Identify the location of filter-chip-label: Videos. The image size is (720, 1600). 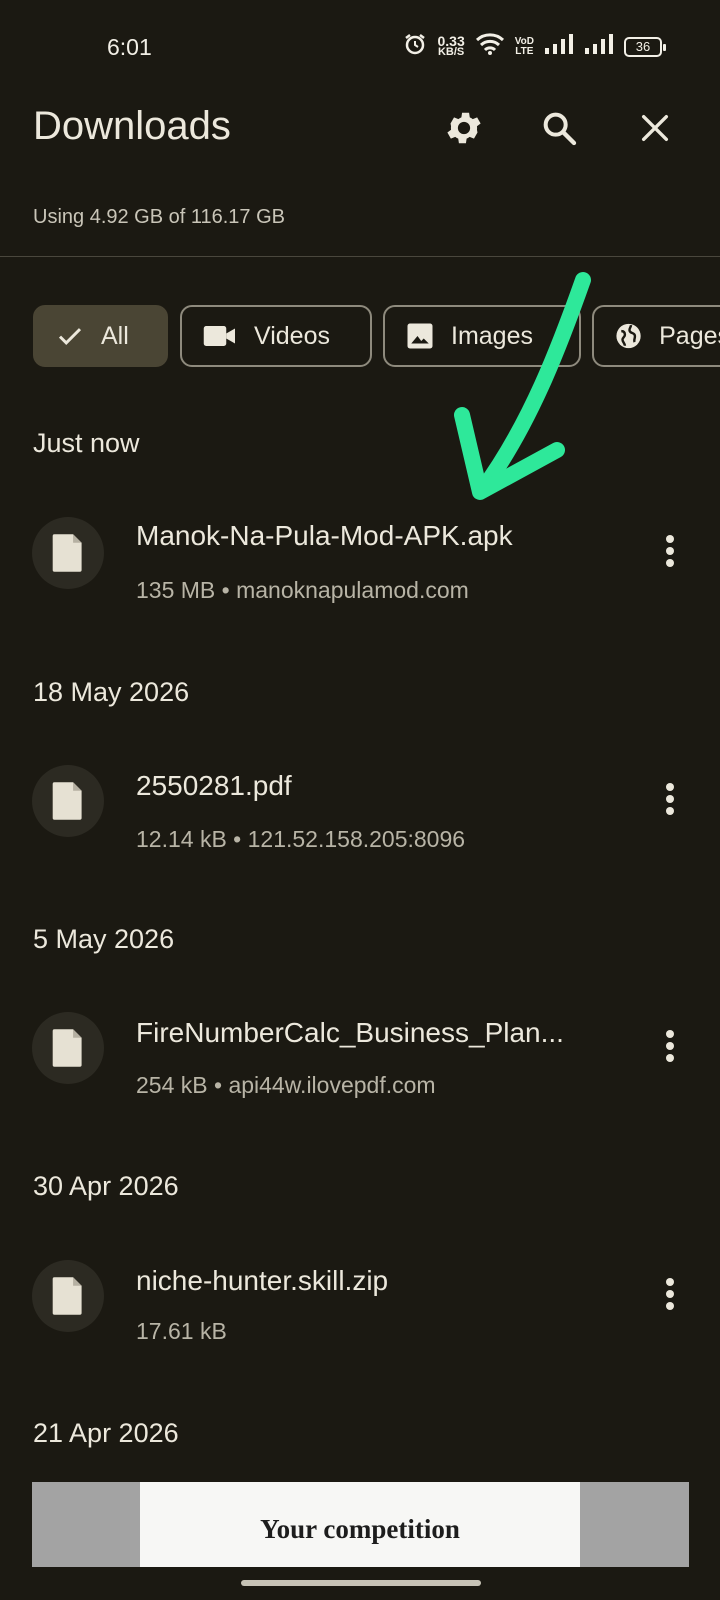
(292, 335).